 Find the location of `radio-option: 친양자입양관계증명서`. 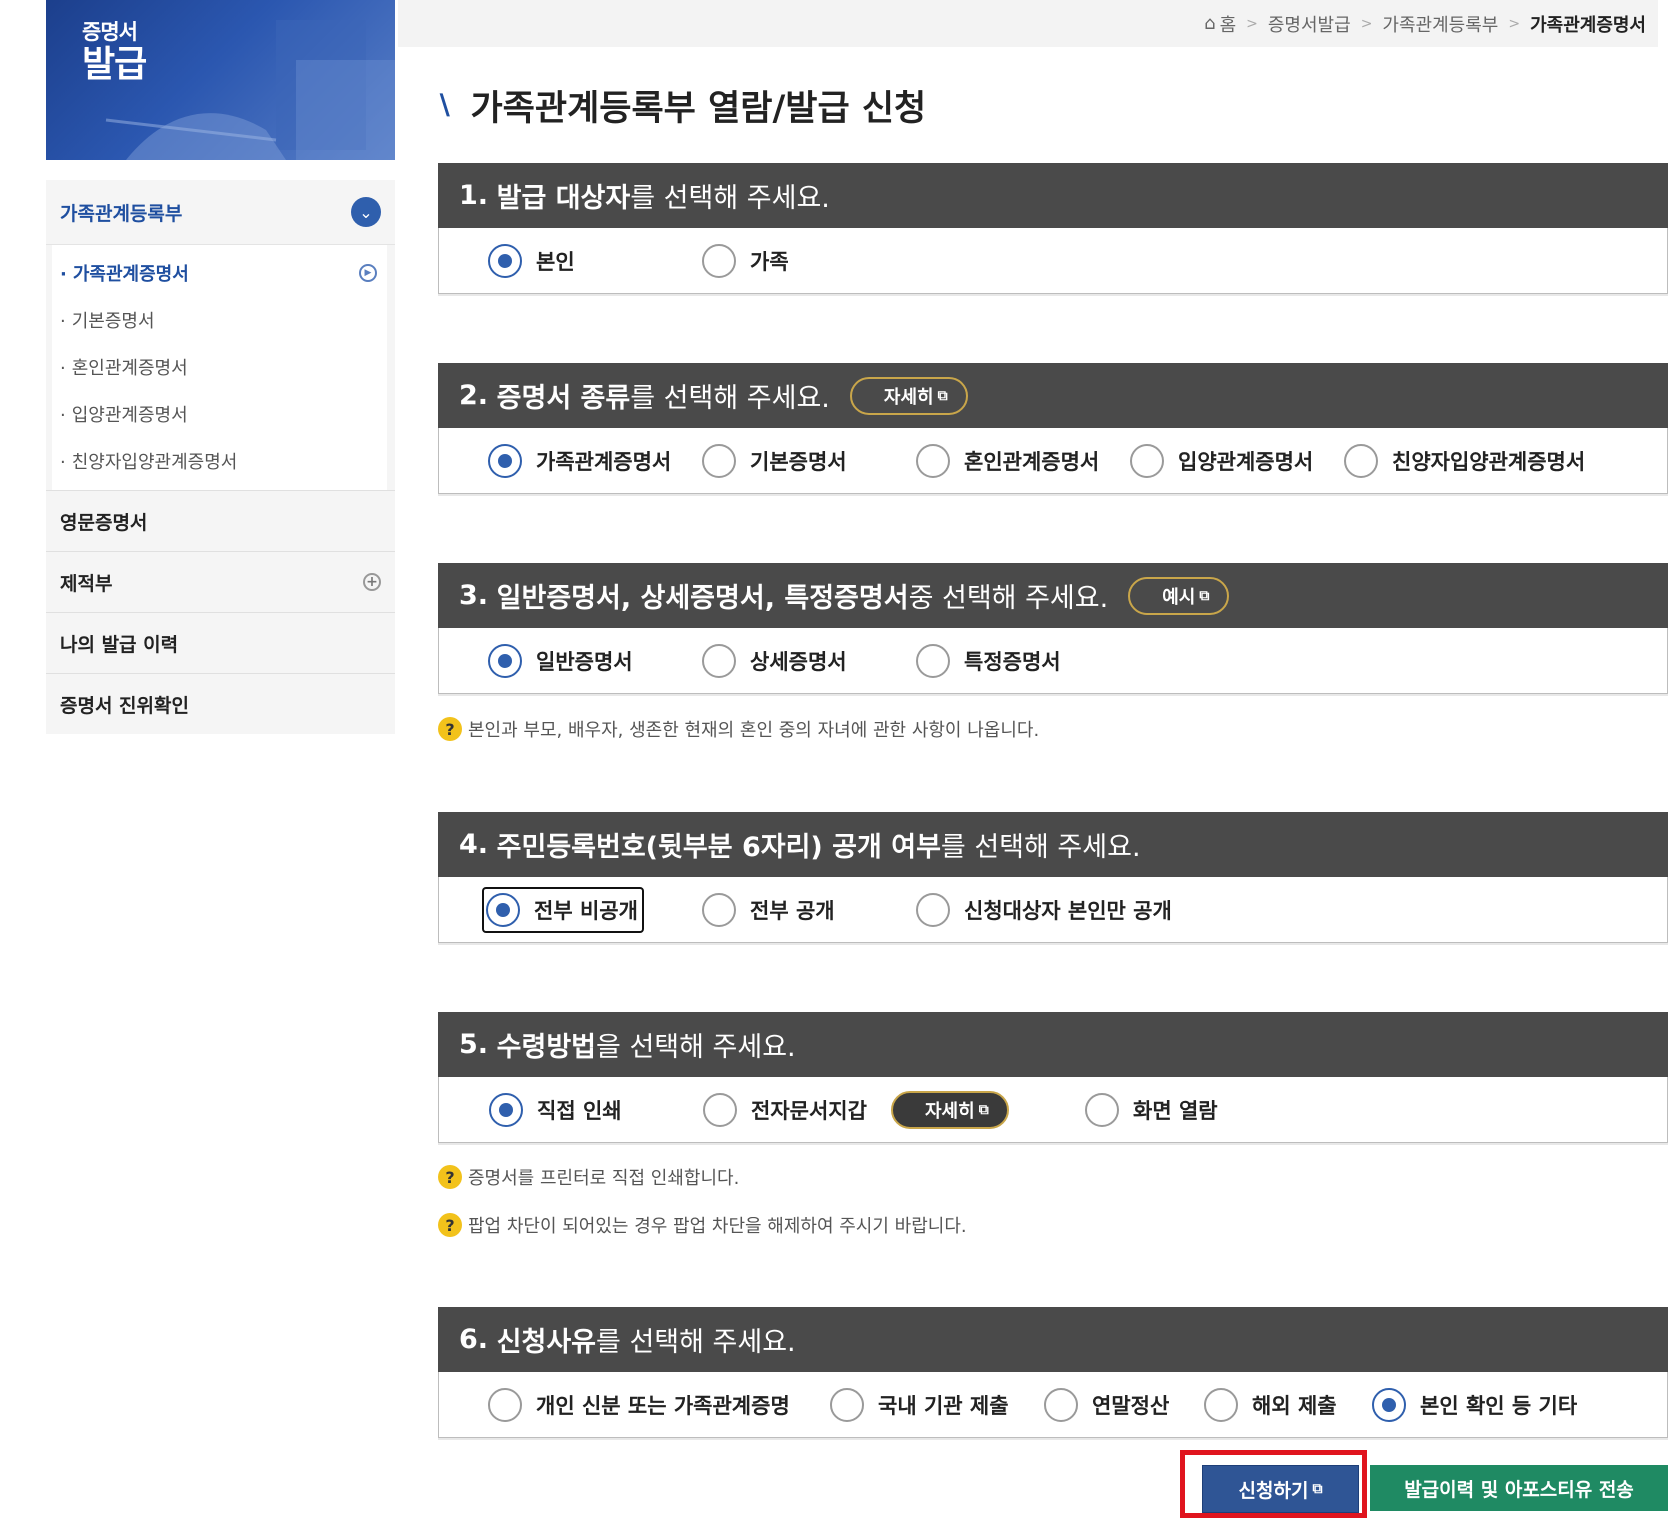

radio-option: 친양자입양관계증명서 is located at coordinates (1464, 460).